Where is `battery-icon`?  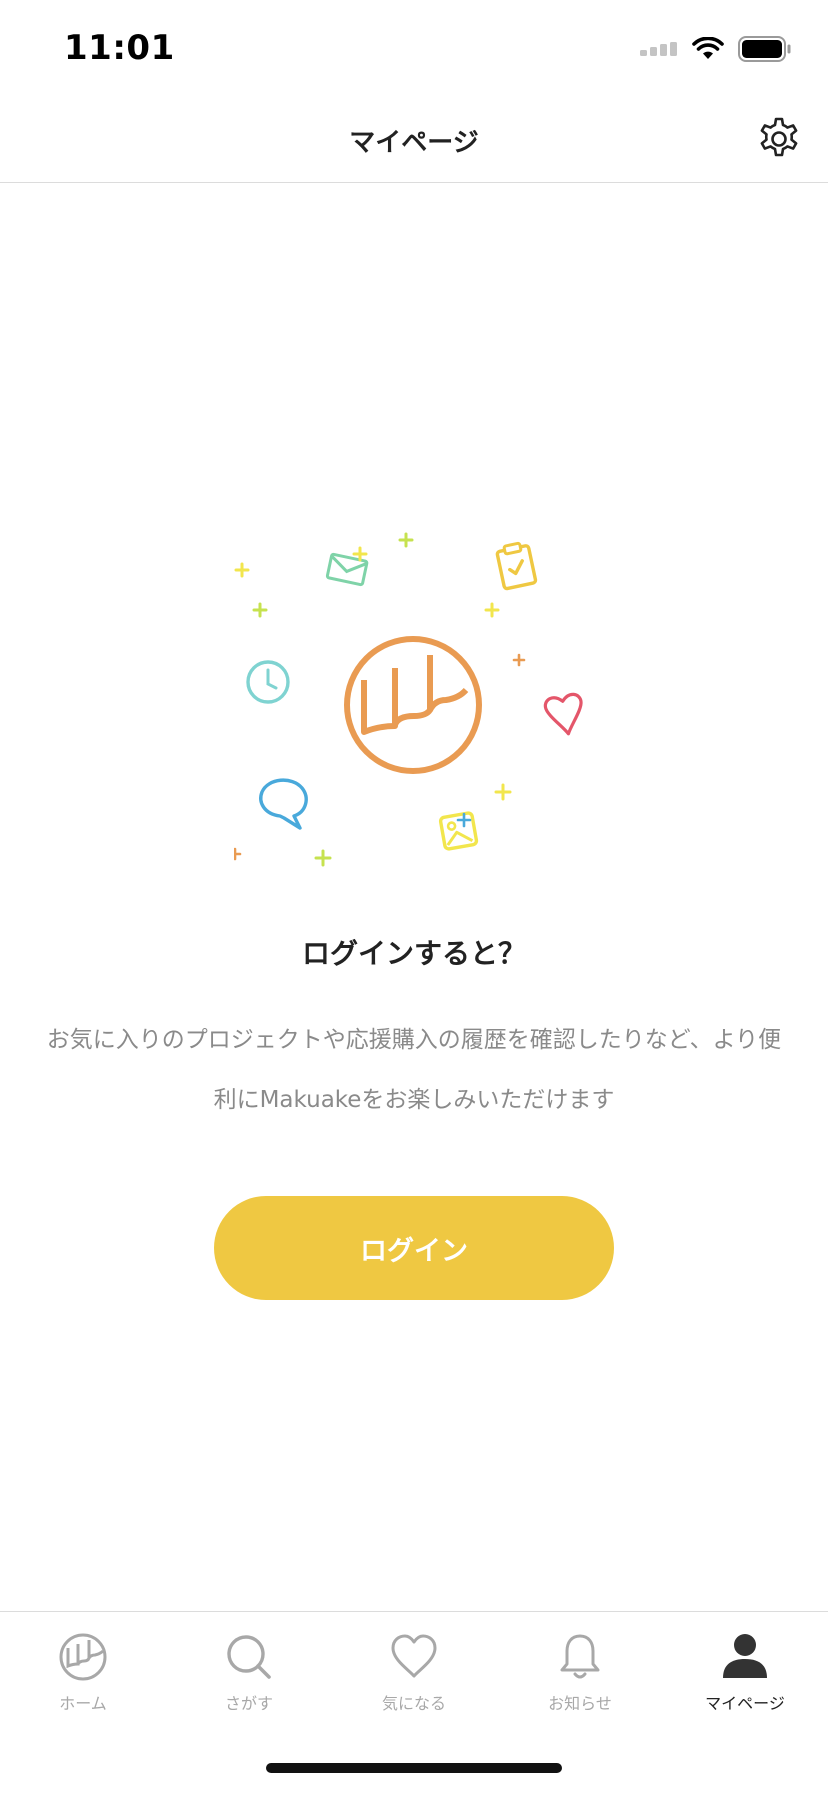 battery-icon is located at coordinates (764, 49).